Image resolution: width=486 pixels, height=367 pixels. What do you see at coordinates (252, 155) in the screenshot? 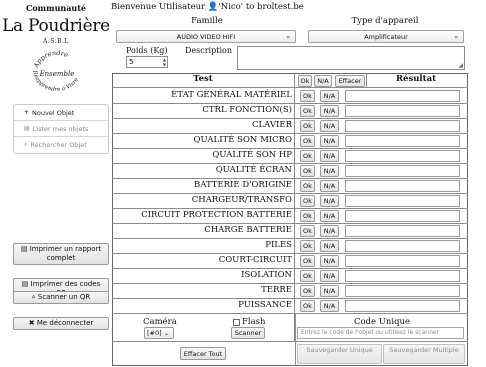
I see `test-row-label: QUALITÉ SON HP` at bounding box center [252, 155].